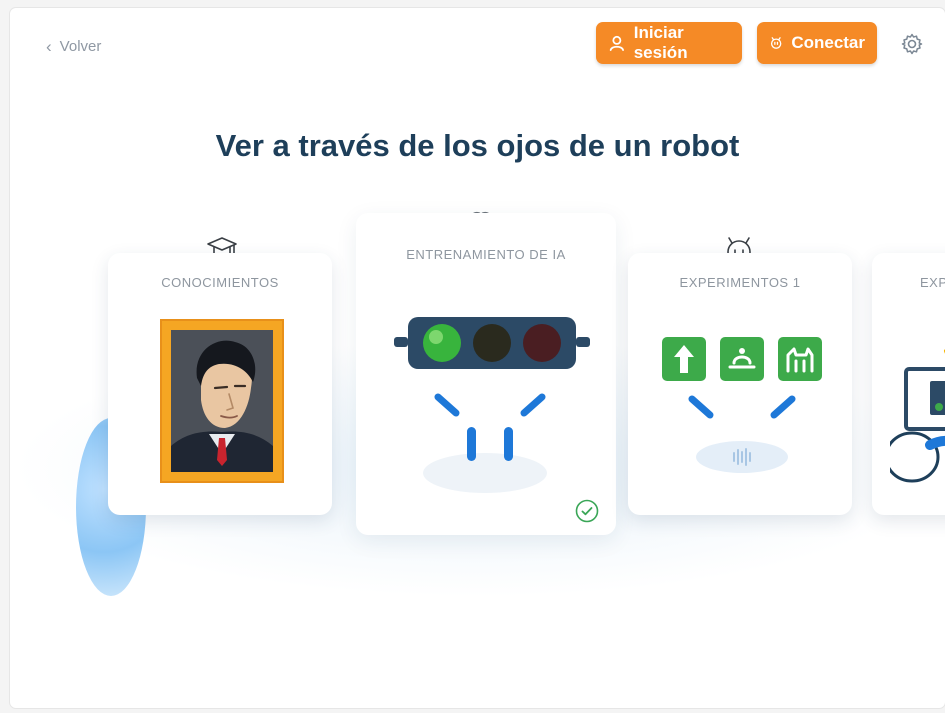 Image resolution: width=945 pixels, height=713 pixels. I want to click on card-experimentos-2: EXP, so click(908, 384).